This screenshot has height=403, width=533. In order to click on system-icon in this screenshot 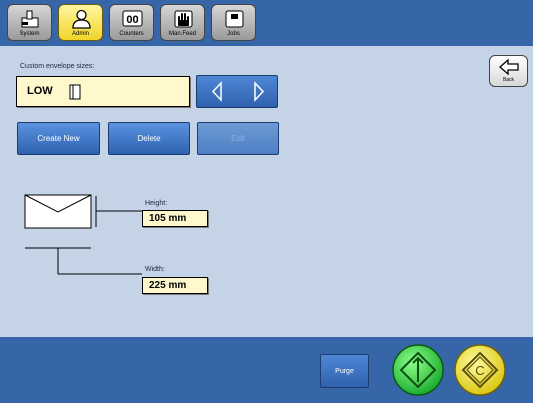, I will do `click(30, 19)`.